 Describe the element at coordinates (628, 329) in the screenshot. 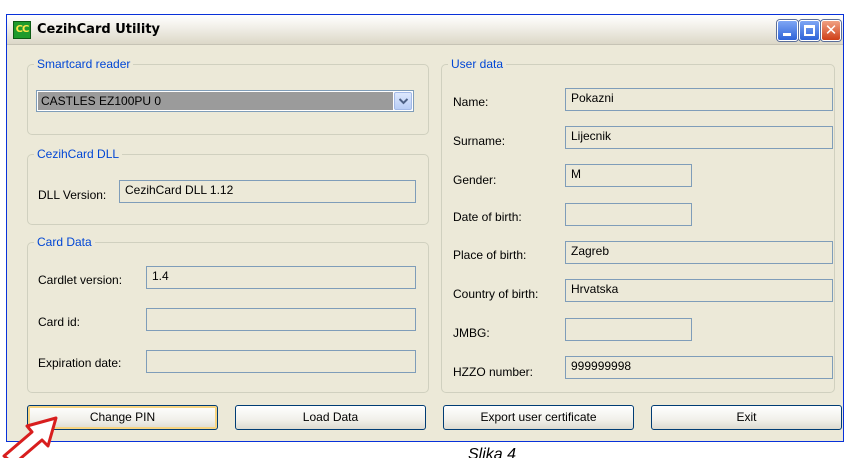

I see `jmbg-field` at that location.